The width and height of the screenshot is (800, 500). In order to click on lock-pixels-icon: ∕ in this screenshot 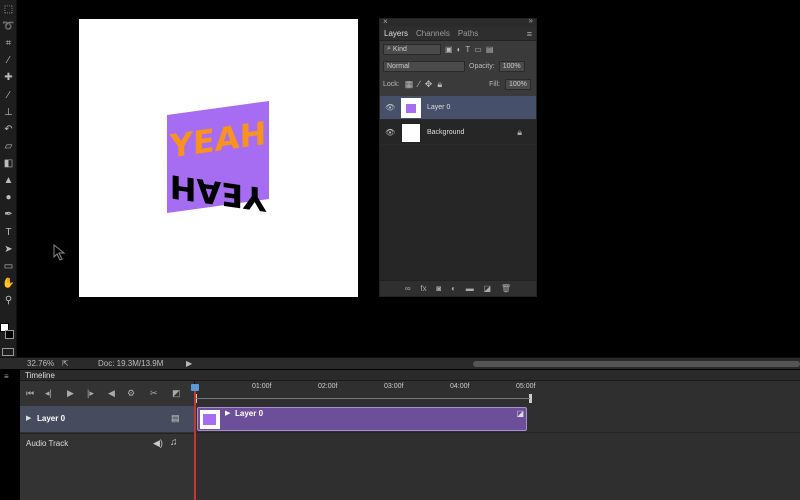, I will do `click(419, 84)`.